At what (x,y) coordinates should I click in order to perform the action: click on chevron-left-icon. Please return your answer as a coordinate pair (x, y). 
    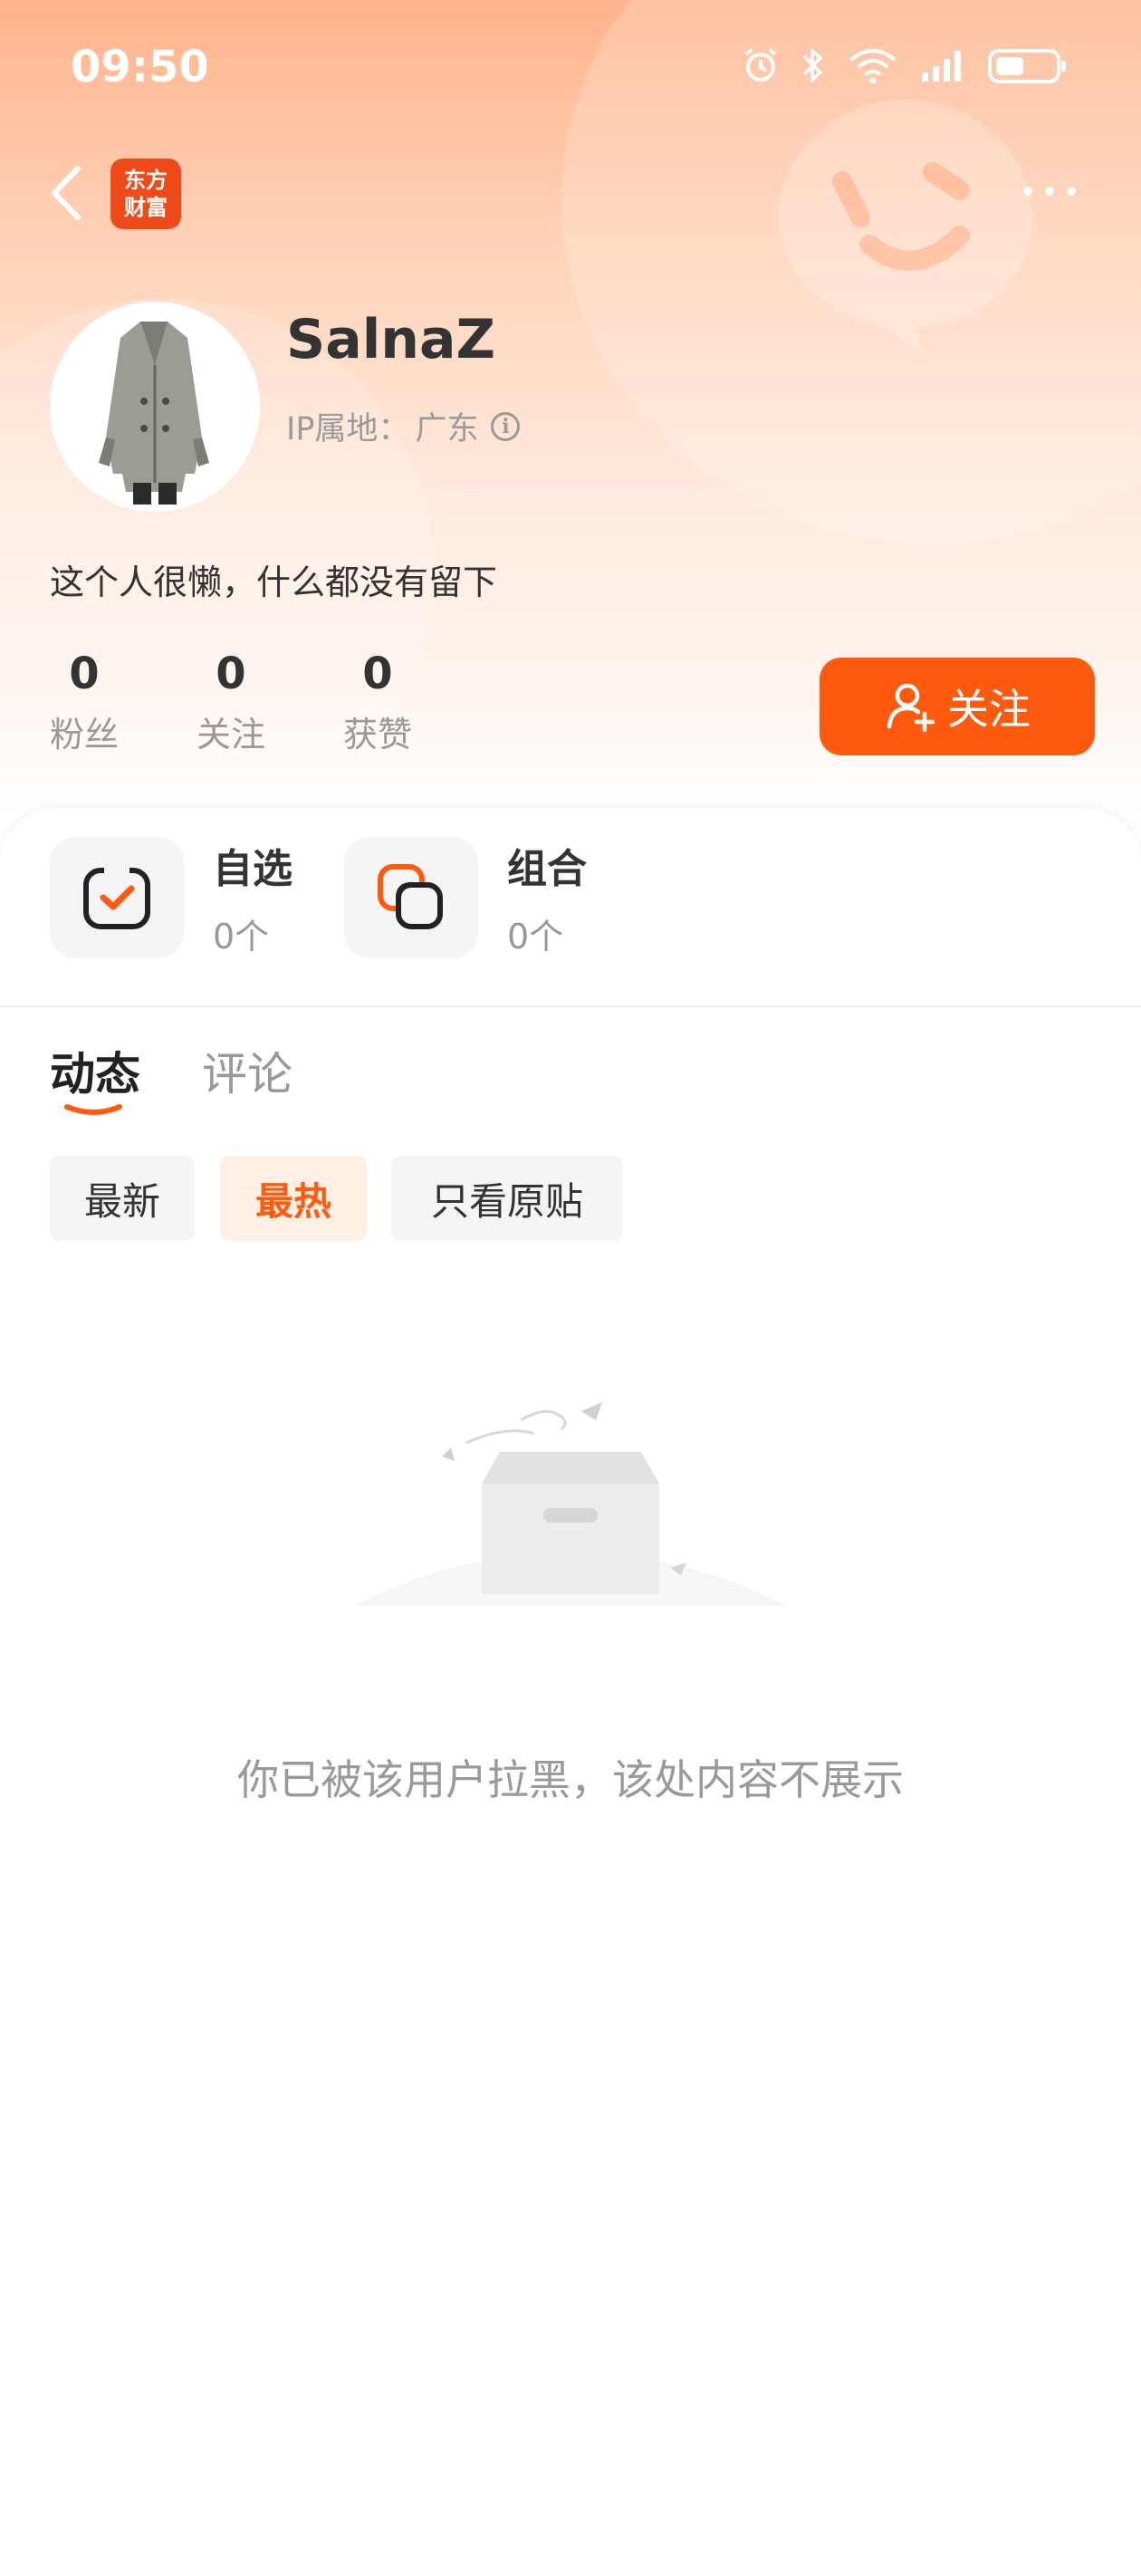
    Looking at the image, I should click on (66, 193).